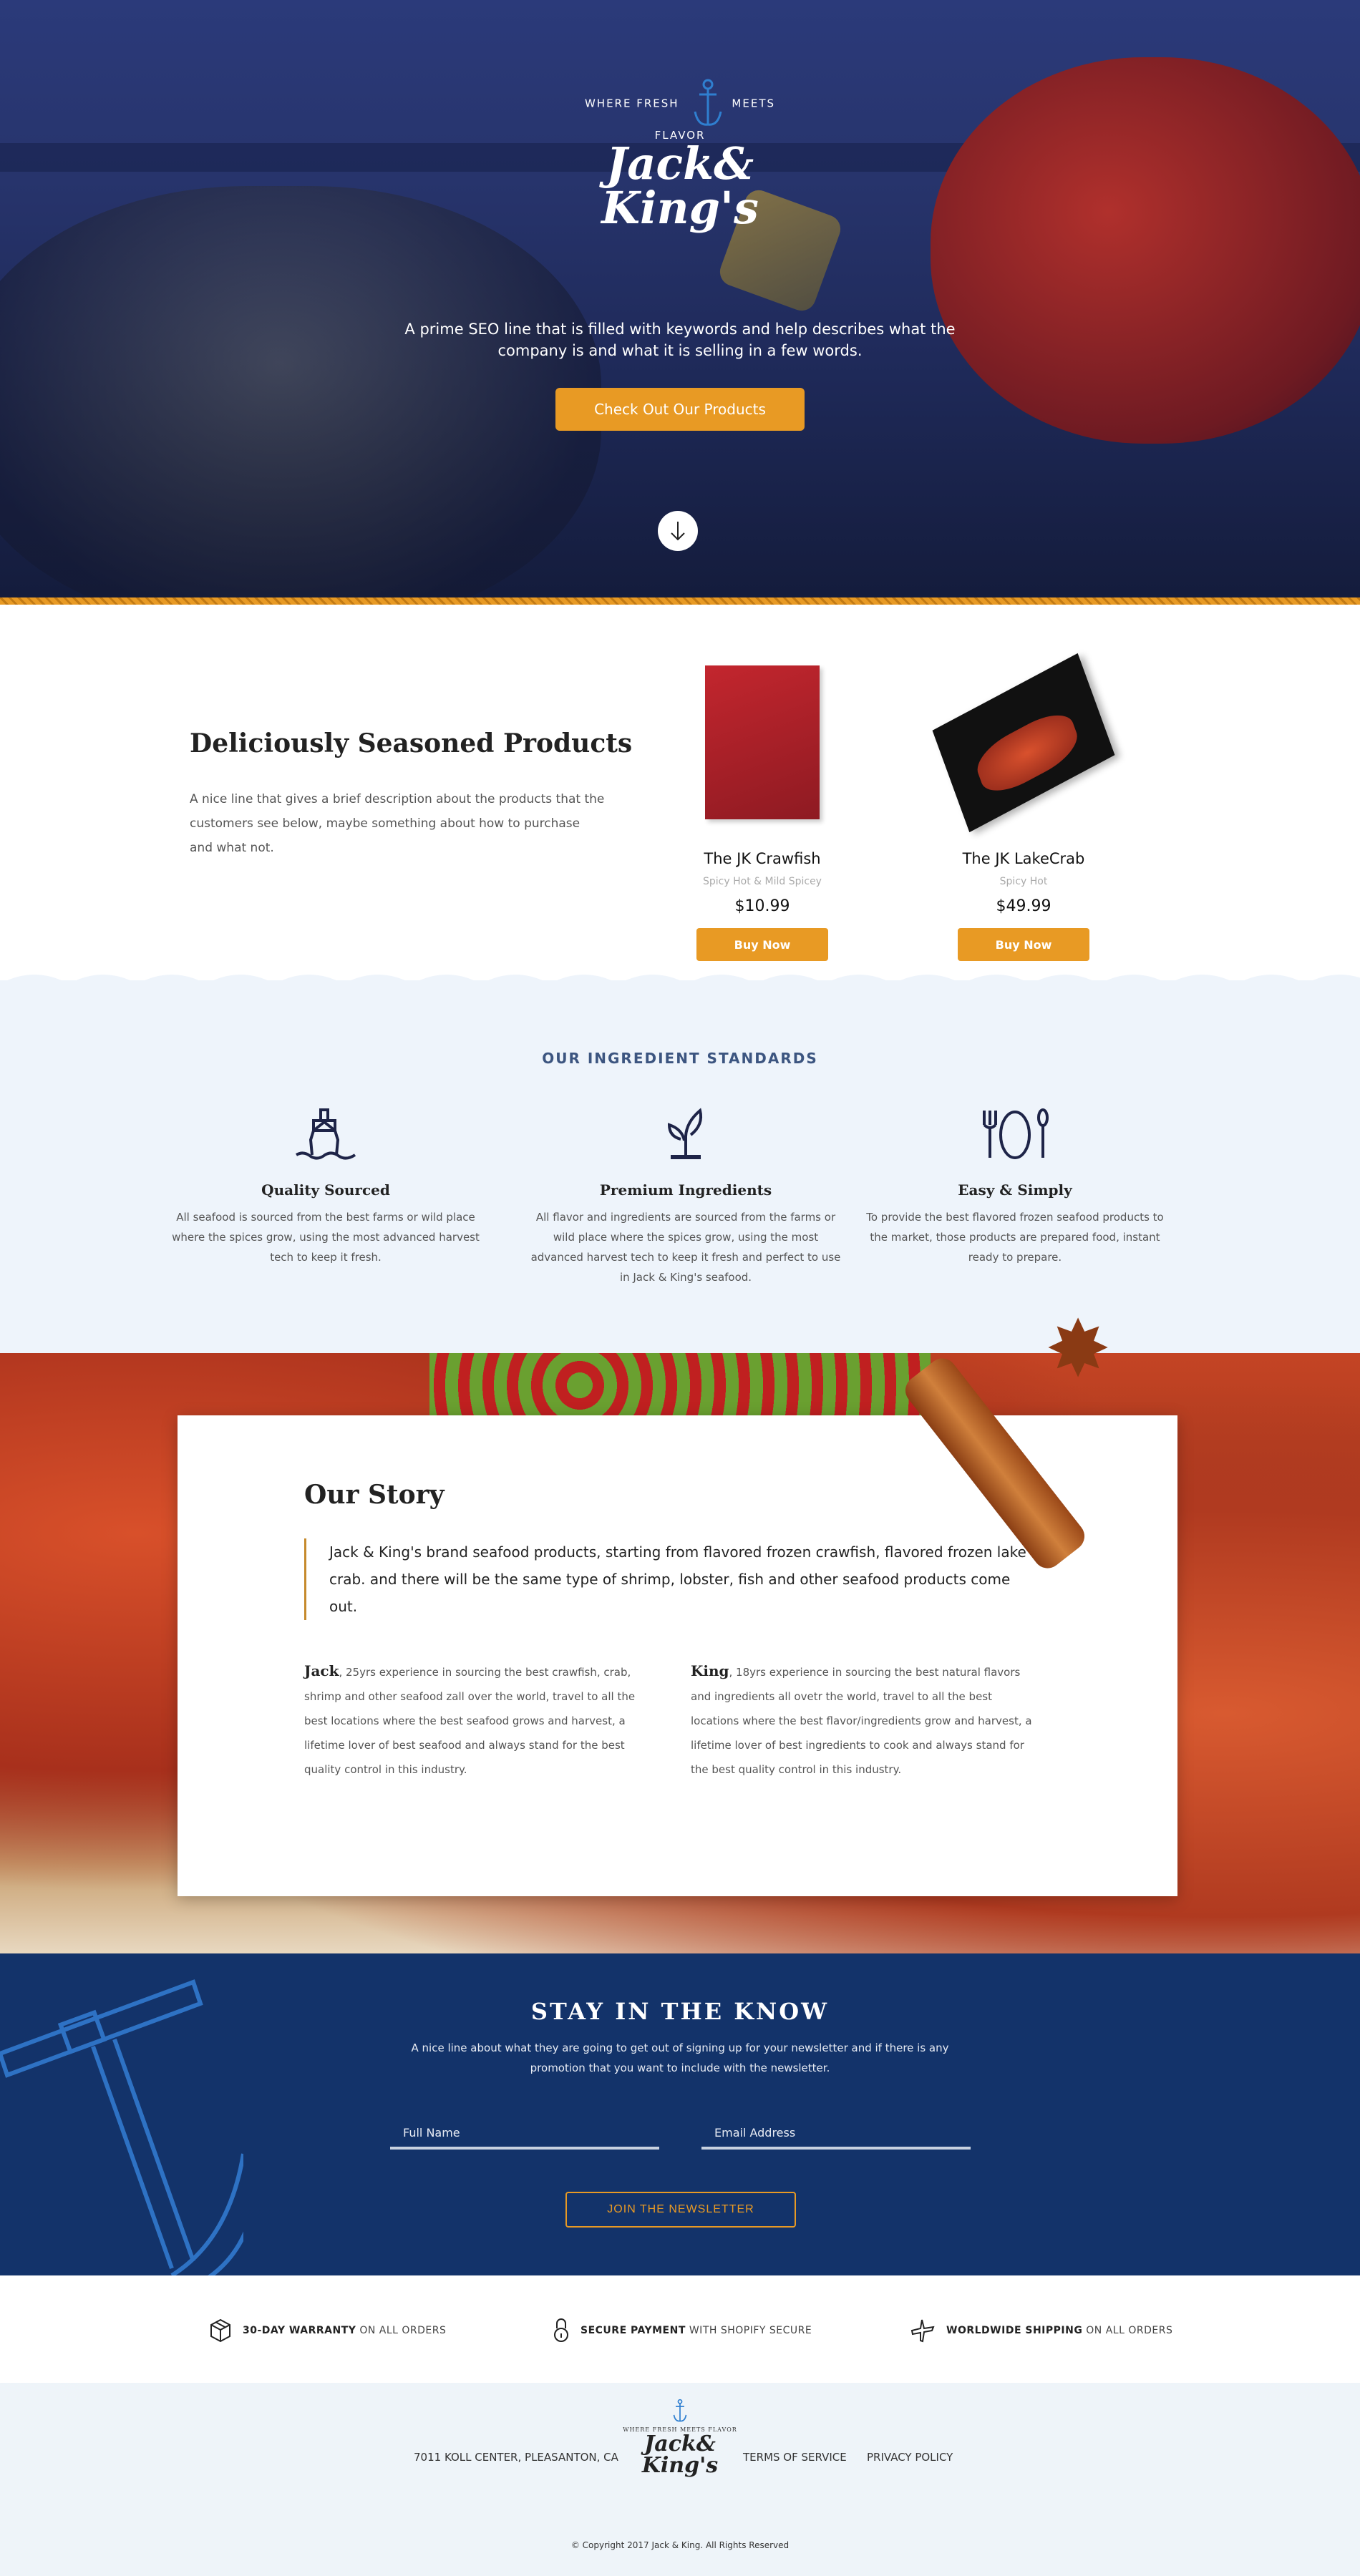 The height and width of the screenshot is (2576, 1360). Describe the element at coordinates (685, 1133) in the screenshot. I see `sprout-icon` at that location.